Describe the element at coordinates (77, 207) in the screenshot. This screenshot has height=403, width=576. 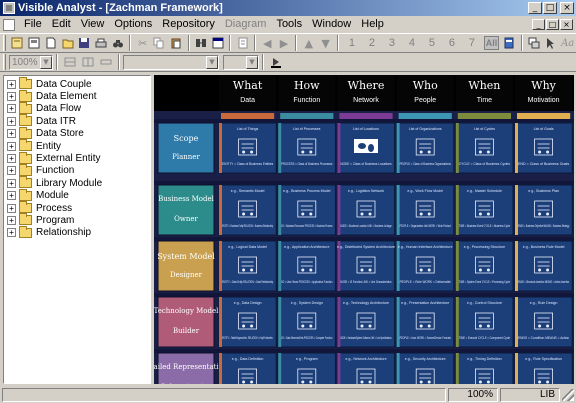
I see `tree-item: + Process` at that location.